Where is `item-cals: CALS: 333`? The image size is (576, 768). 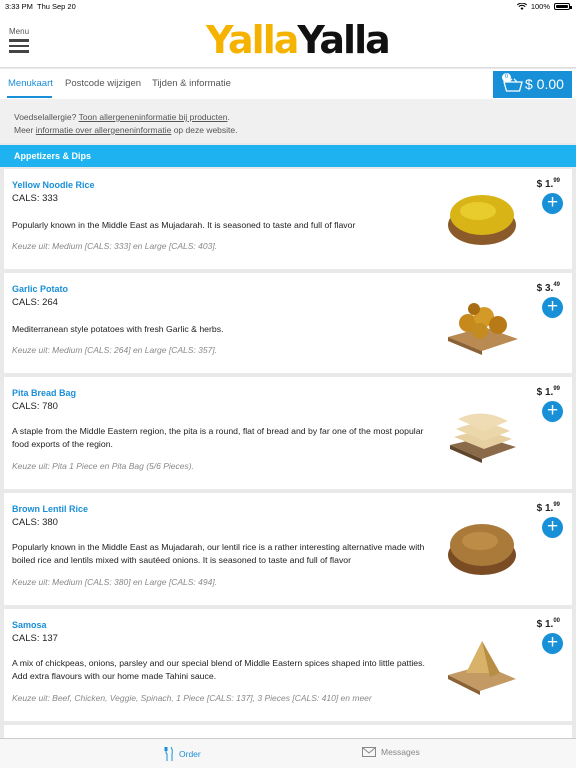 item-cals: CALS: 333 is located at coordinates (35, 198).